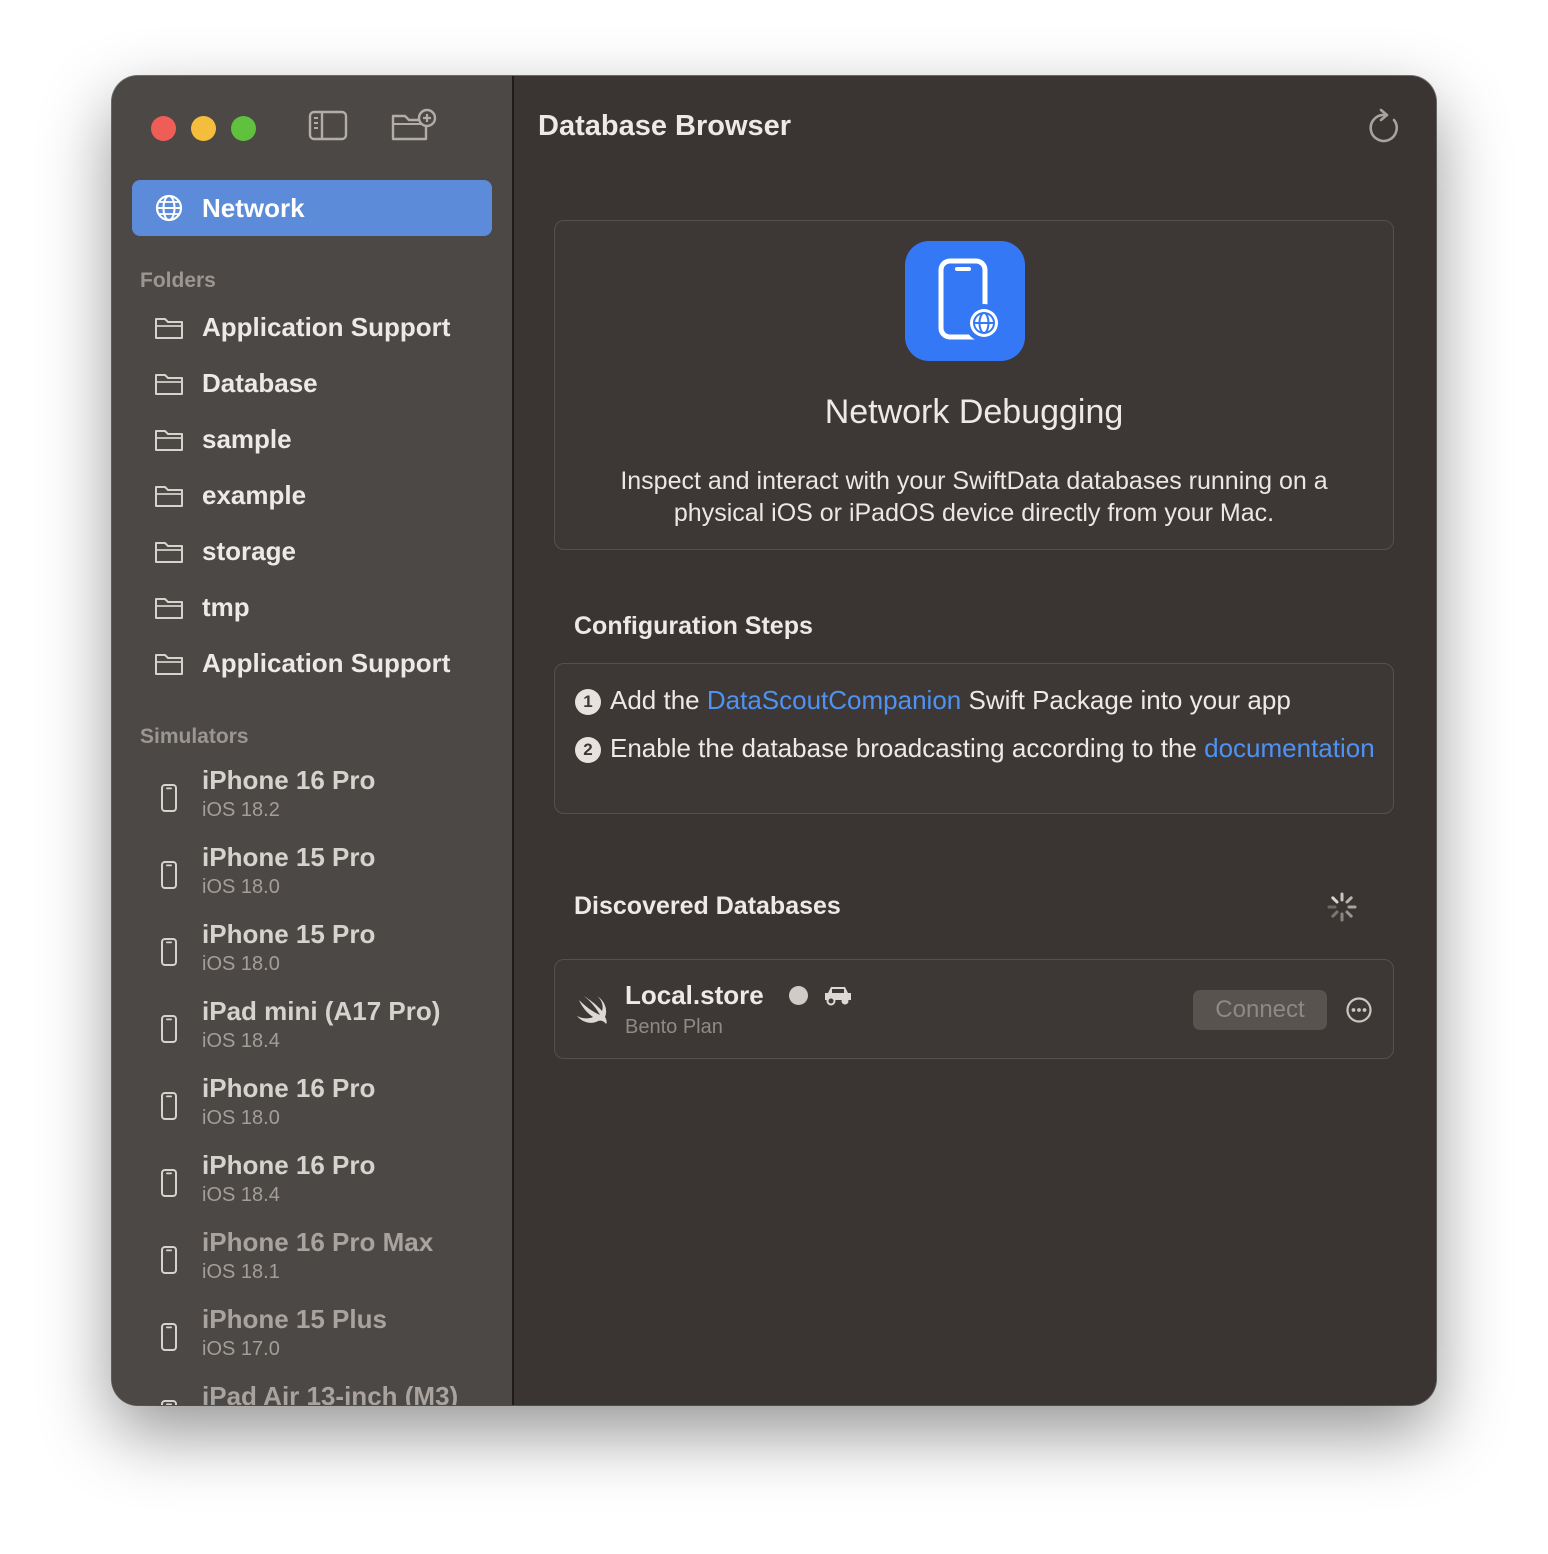 The width and height of the screenshot is (1548, 1554). Describe the element at coordinates (592, 1010) in the screenshot. I see `swift-icon` at that location.